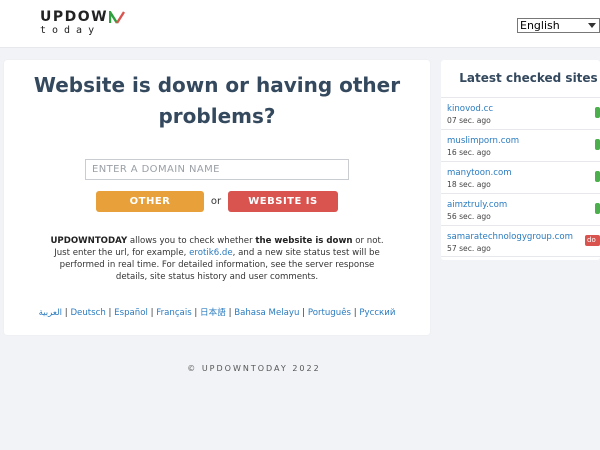  Describe the element at coordinates (470, 109) in the screenshot. I see `site-link: kinovod.cc` at that location.